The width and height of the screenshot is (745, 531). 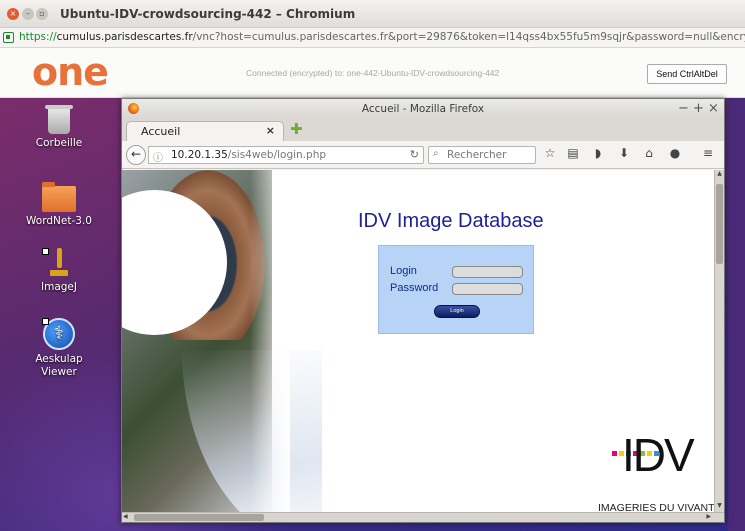 What do you see at coordinates (675, 153) in the screenshot?
I see `chat-icon: ●` at bounding box center [675, 153].